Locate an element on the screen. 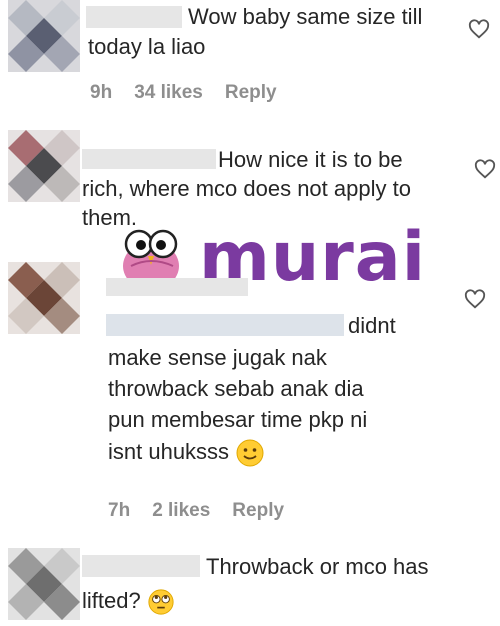  comment-text: How nice it is to be is located at coordinates (310, 159).